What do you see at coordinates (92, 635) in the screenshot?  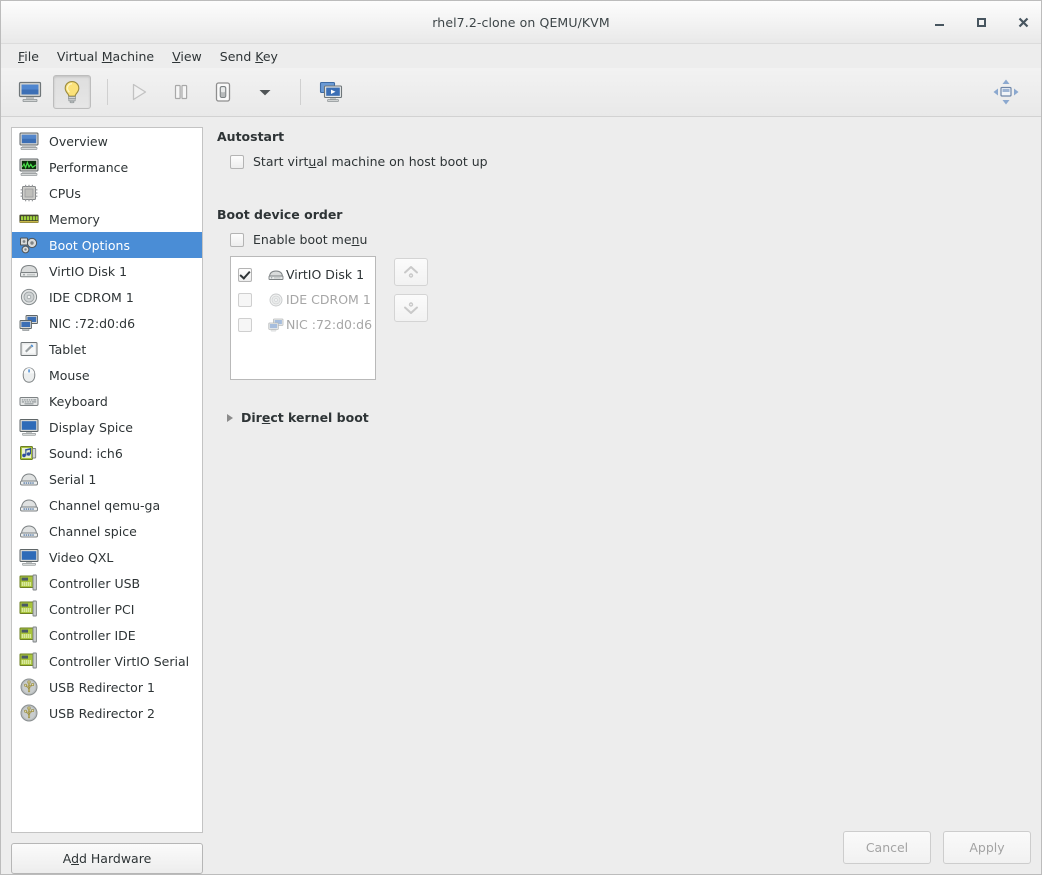 I see `sidebar-item-label: Controller IDE` at bounding box center [92, 635].